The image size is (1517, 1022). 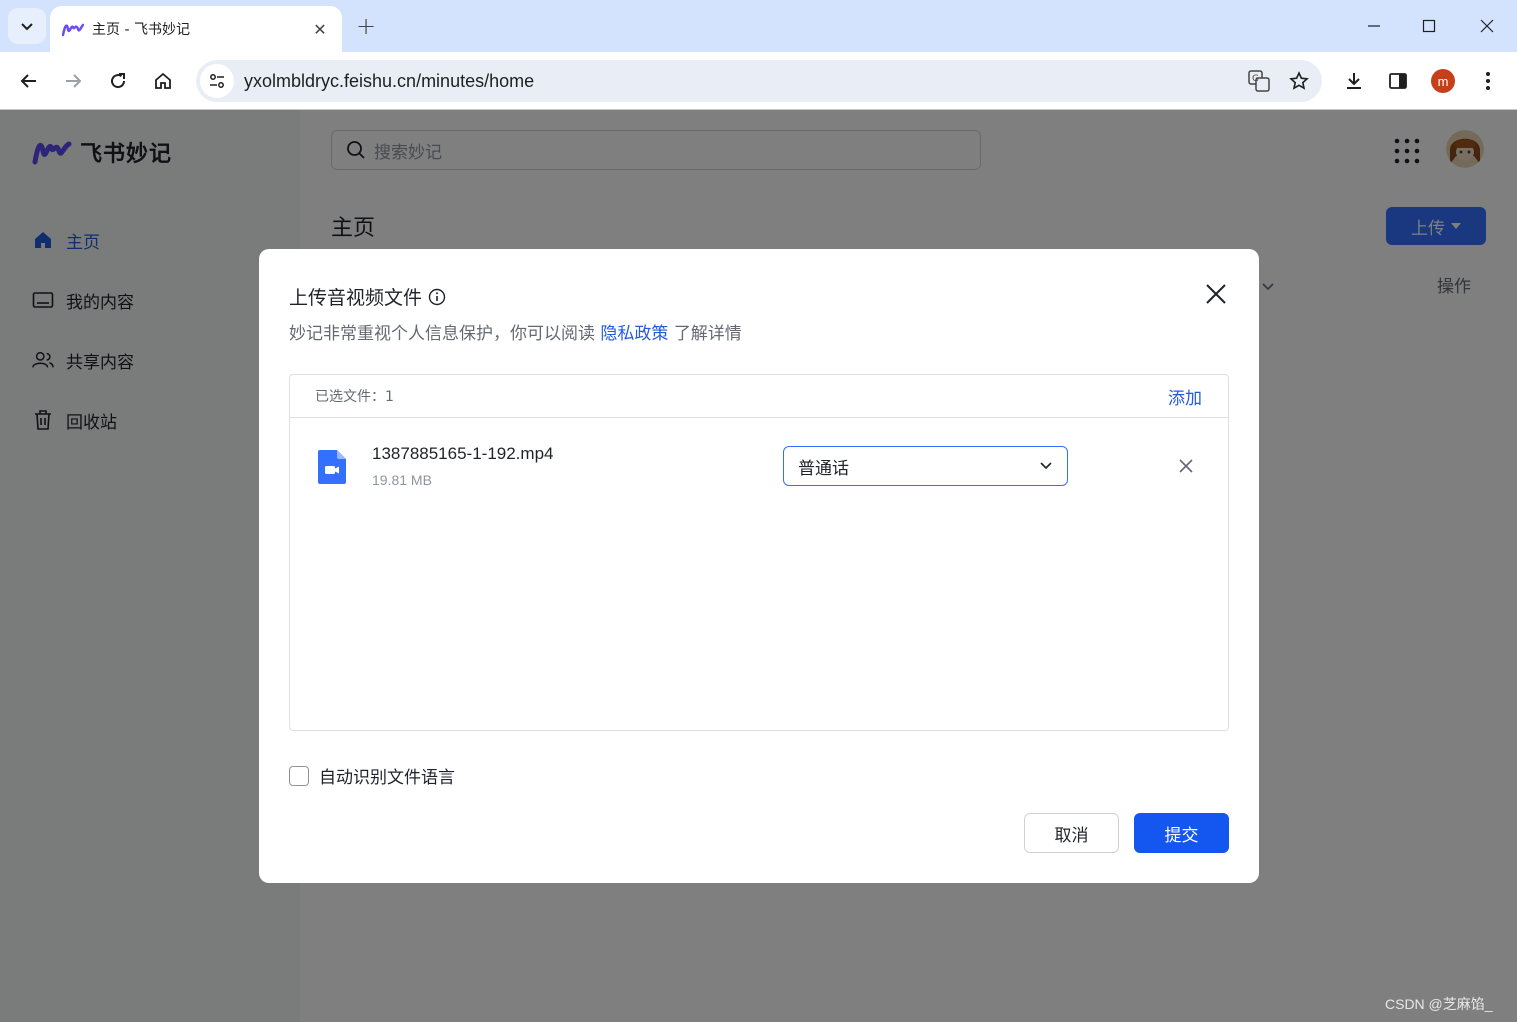 What do you see at coordinates (366, 26) in the screenshot?
I see `new-tab-button: +` at bounding box center [366, 26].